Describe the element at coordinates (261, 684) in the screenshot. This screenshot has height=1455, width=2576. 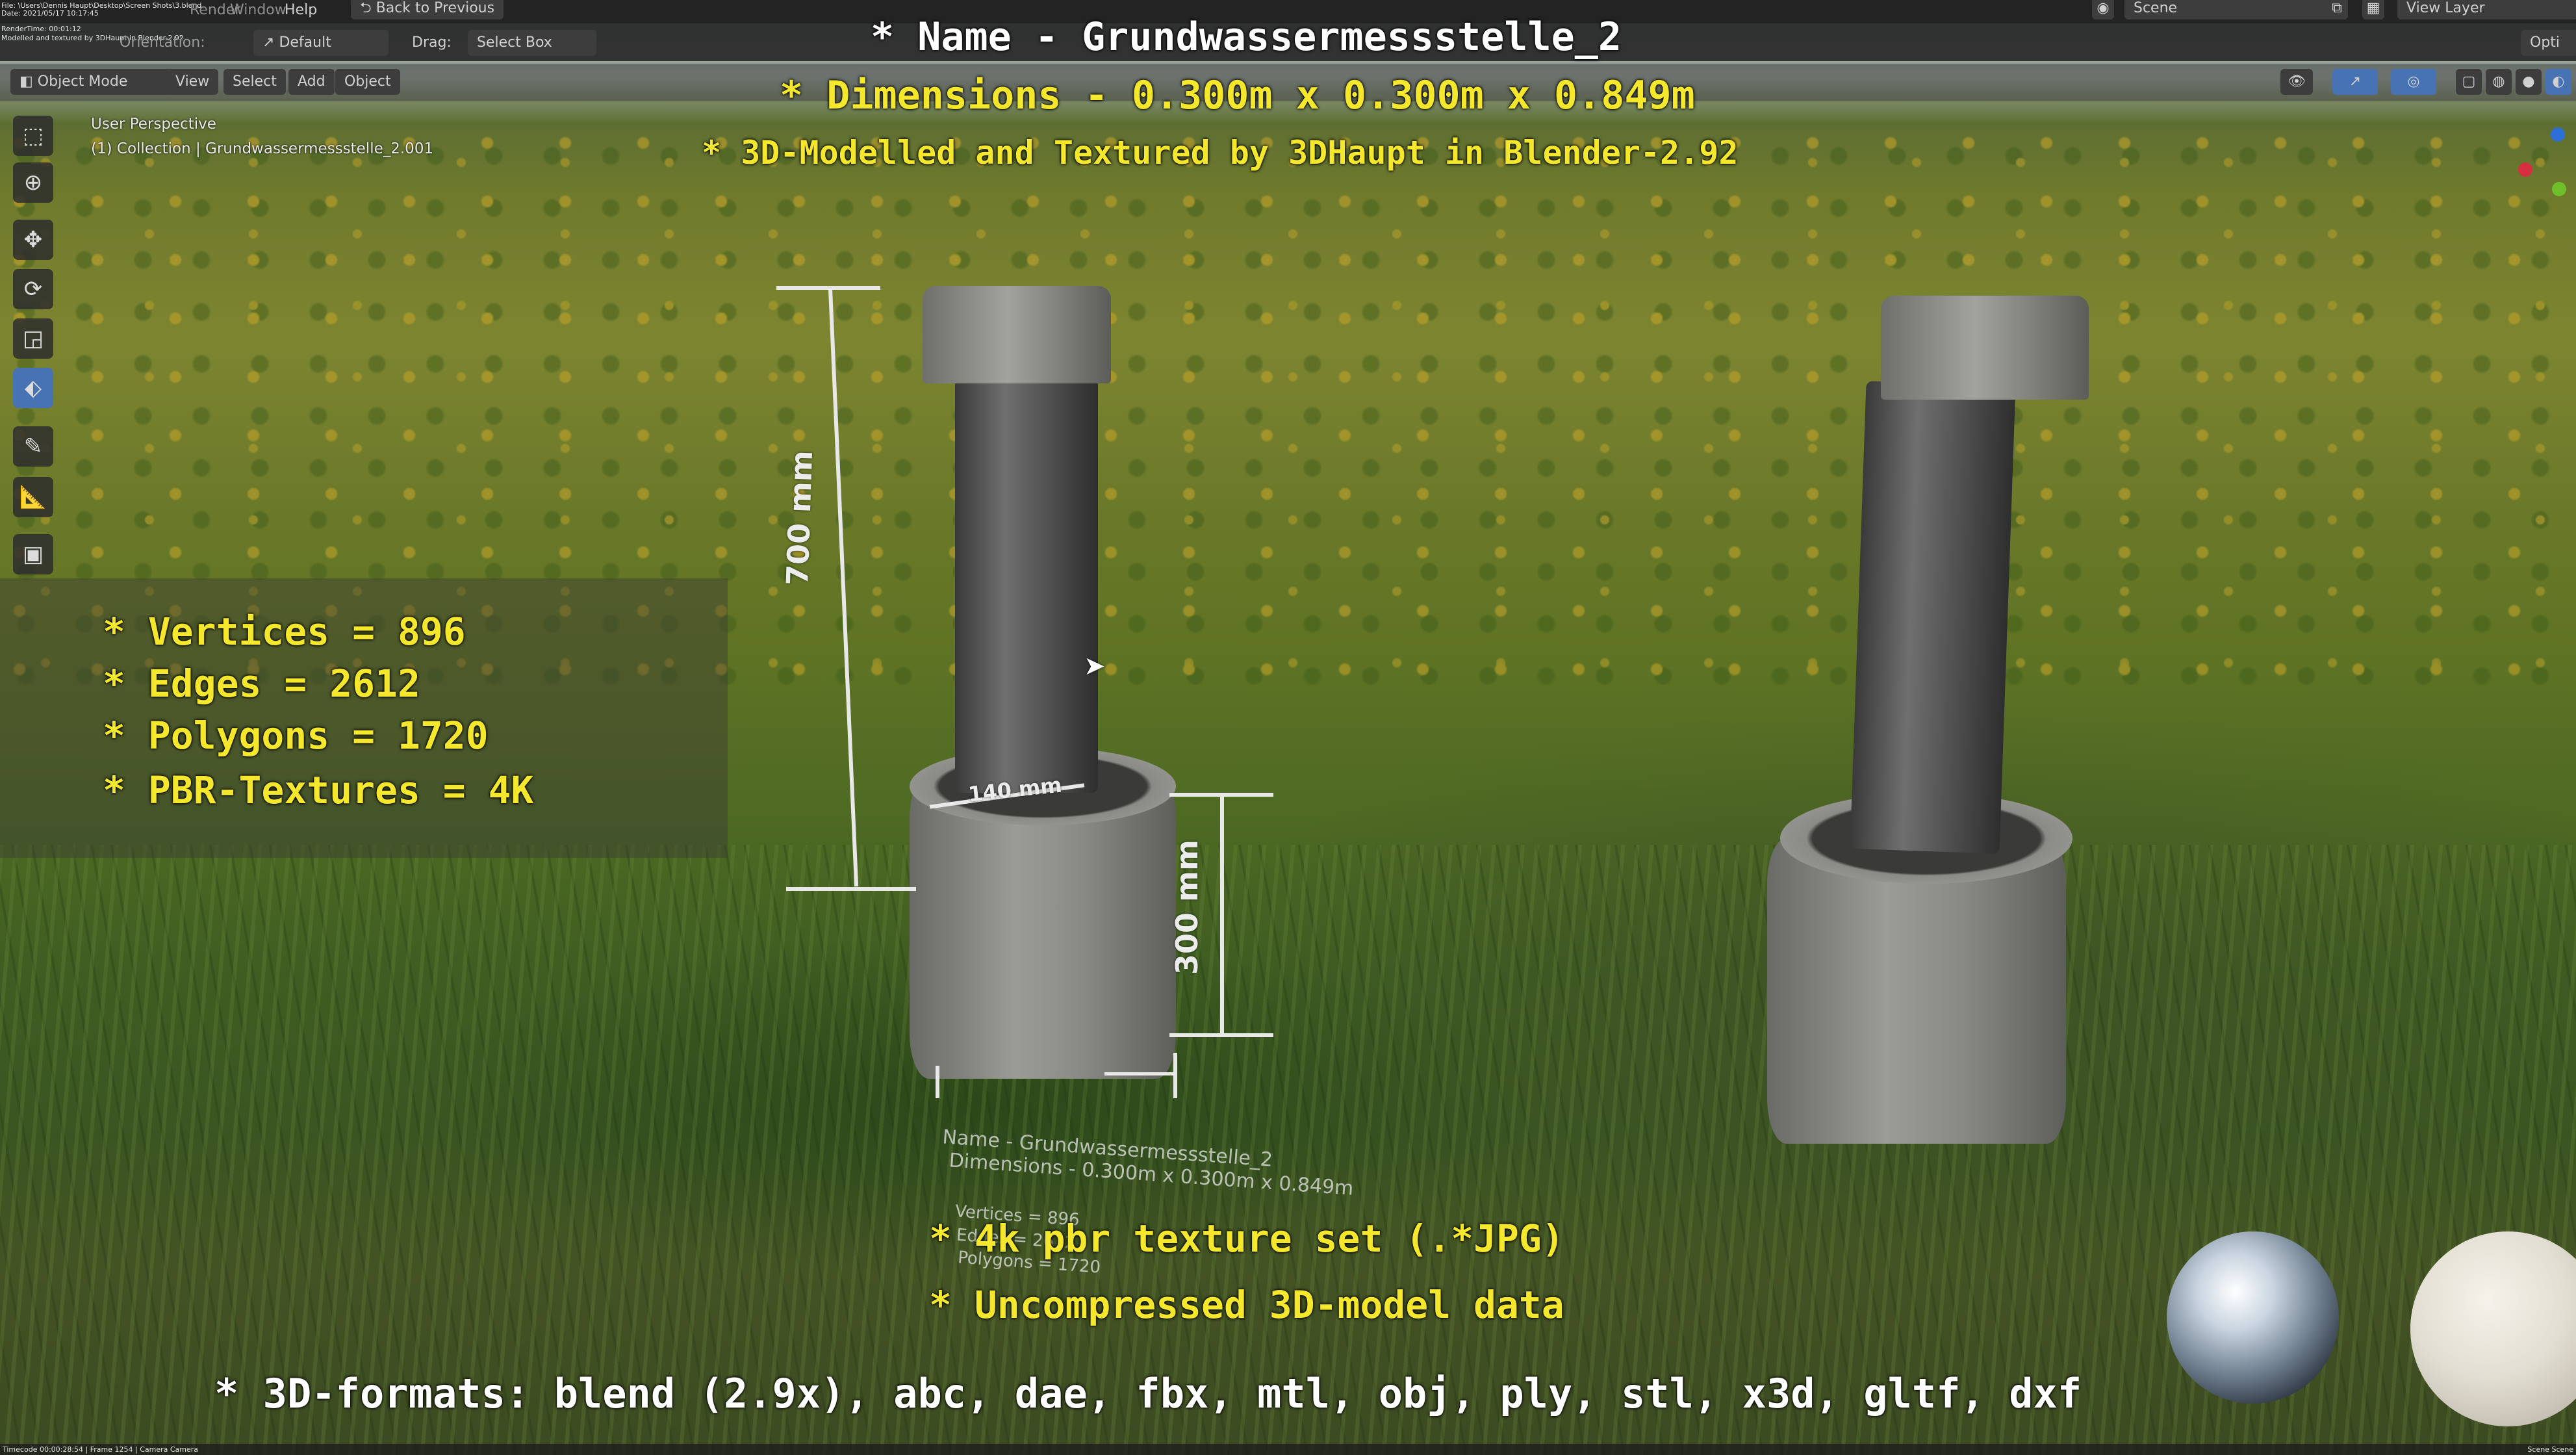
I see `stats-edges: * Edges = 2612` at that location.